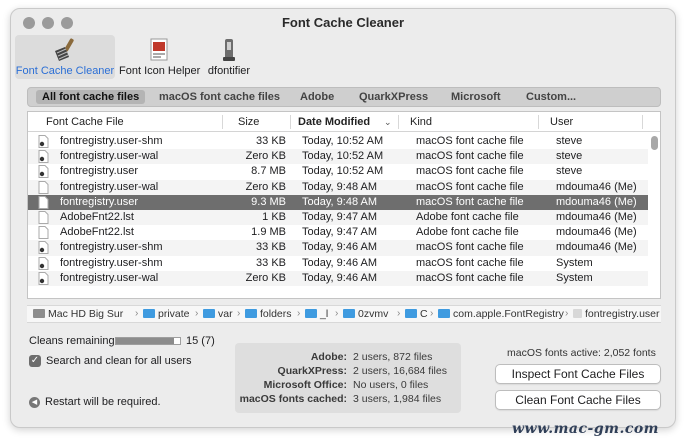 This screenshot has height=441, width=686. Describe the element at coordinates (35, 361) in the screenshot. I see `search-all-users-checkbox: ✓` at that location.